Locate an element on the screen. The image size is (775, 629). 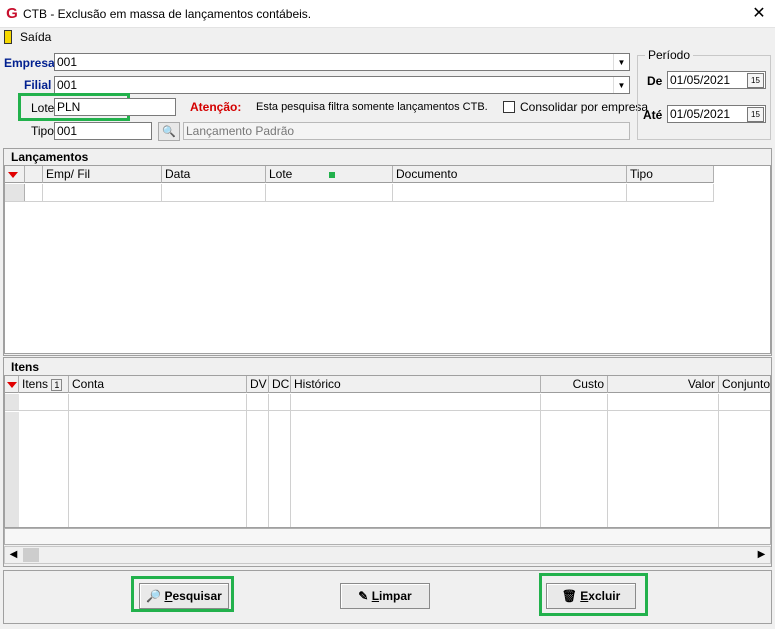
atencao-label: Atenção: is located at coordinates (216, 107).